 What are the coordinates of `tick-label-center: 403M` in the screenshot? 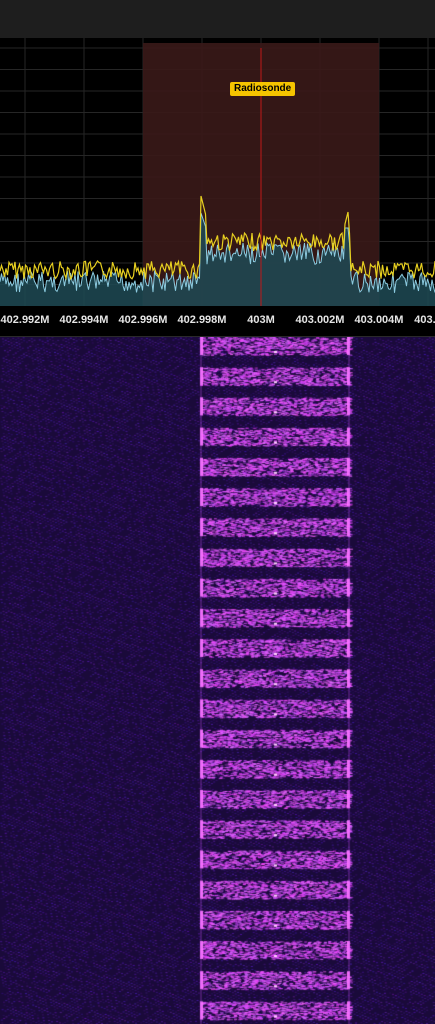 It's located at (261, 320).